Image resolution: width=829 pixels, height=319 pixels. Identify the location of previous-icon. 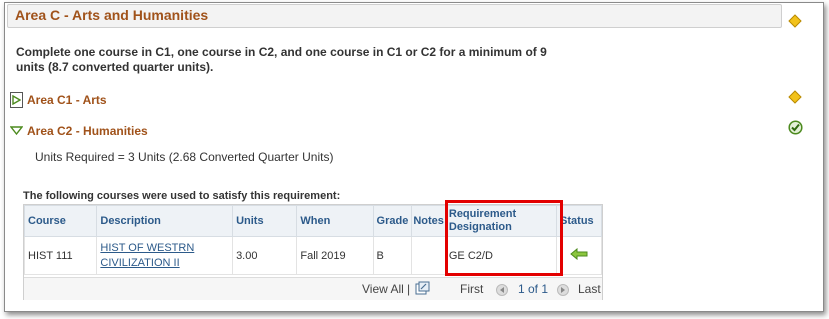
(502, 289).